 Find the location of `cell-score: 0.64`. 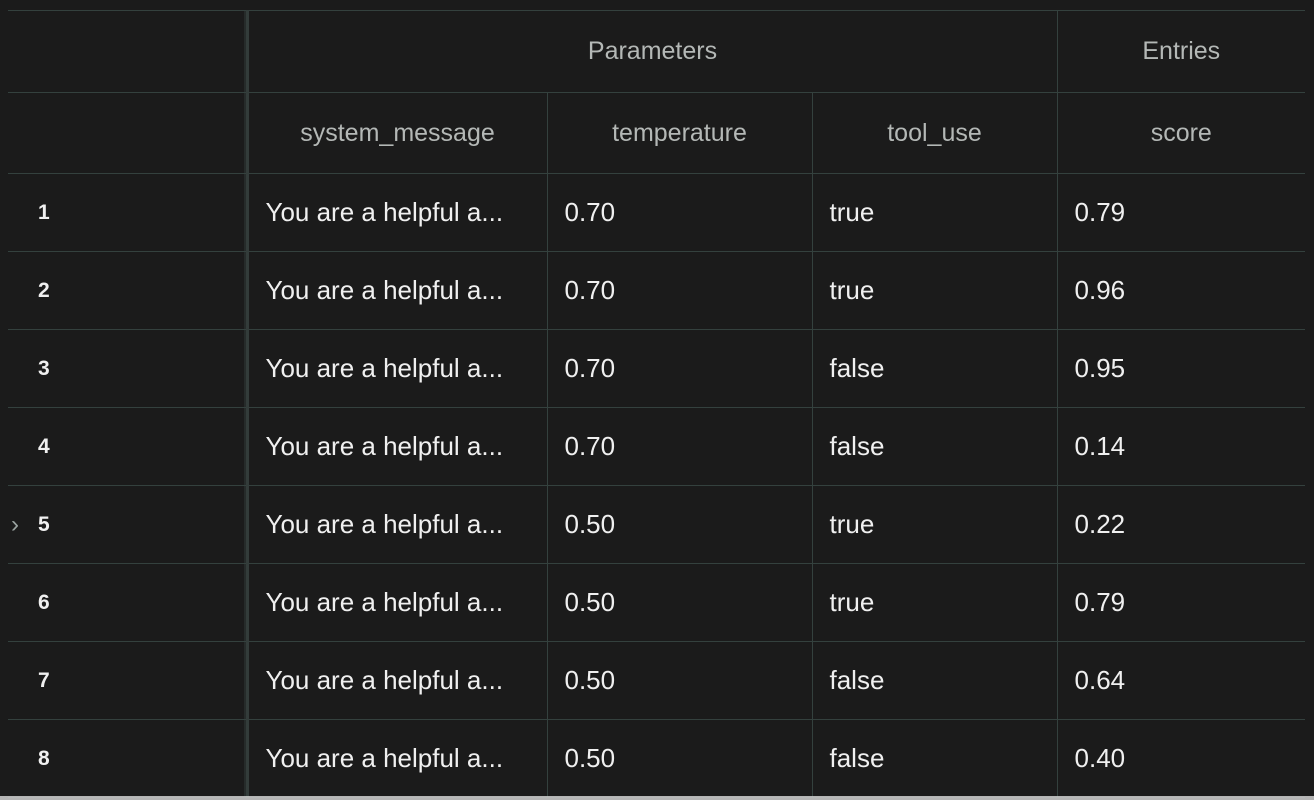

cell-score: 0.64 is located at coordinates (1180, 680).